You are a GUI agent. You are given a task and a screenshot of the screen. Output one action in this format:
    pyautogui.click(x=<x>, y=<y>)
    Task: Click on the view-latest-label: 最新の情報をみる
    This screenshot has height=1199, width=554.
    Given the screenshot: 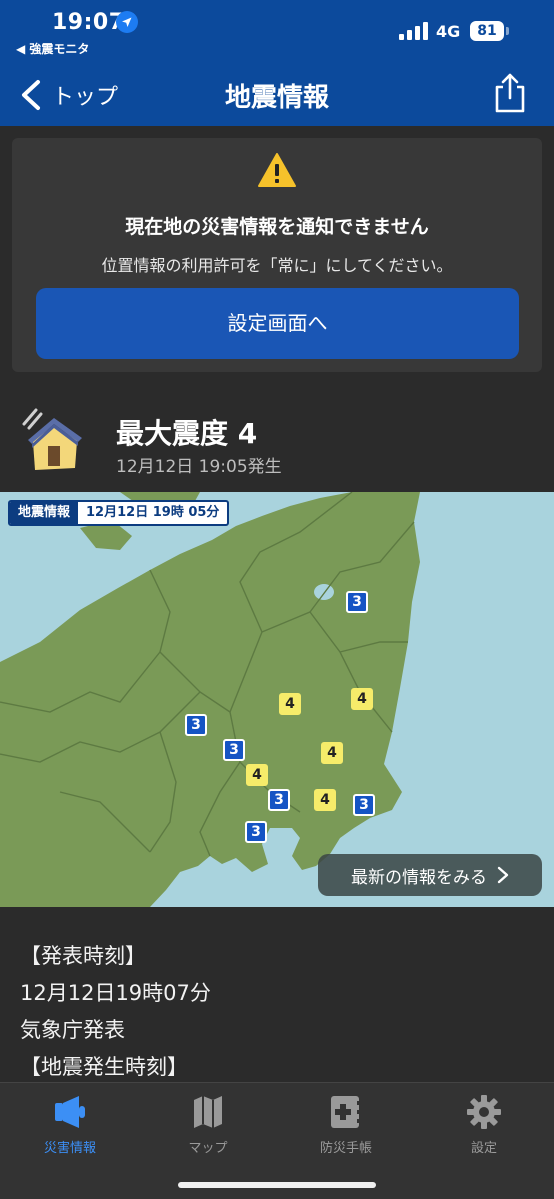 What is the action you would take?
    pyautogui.click(x=419, y=877)
    